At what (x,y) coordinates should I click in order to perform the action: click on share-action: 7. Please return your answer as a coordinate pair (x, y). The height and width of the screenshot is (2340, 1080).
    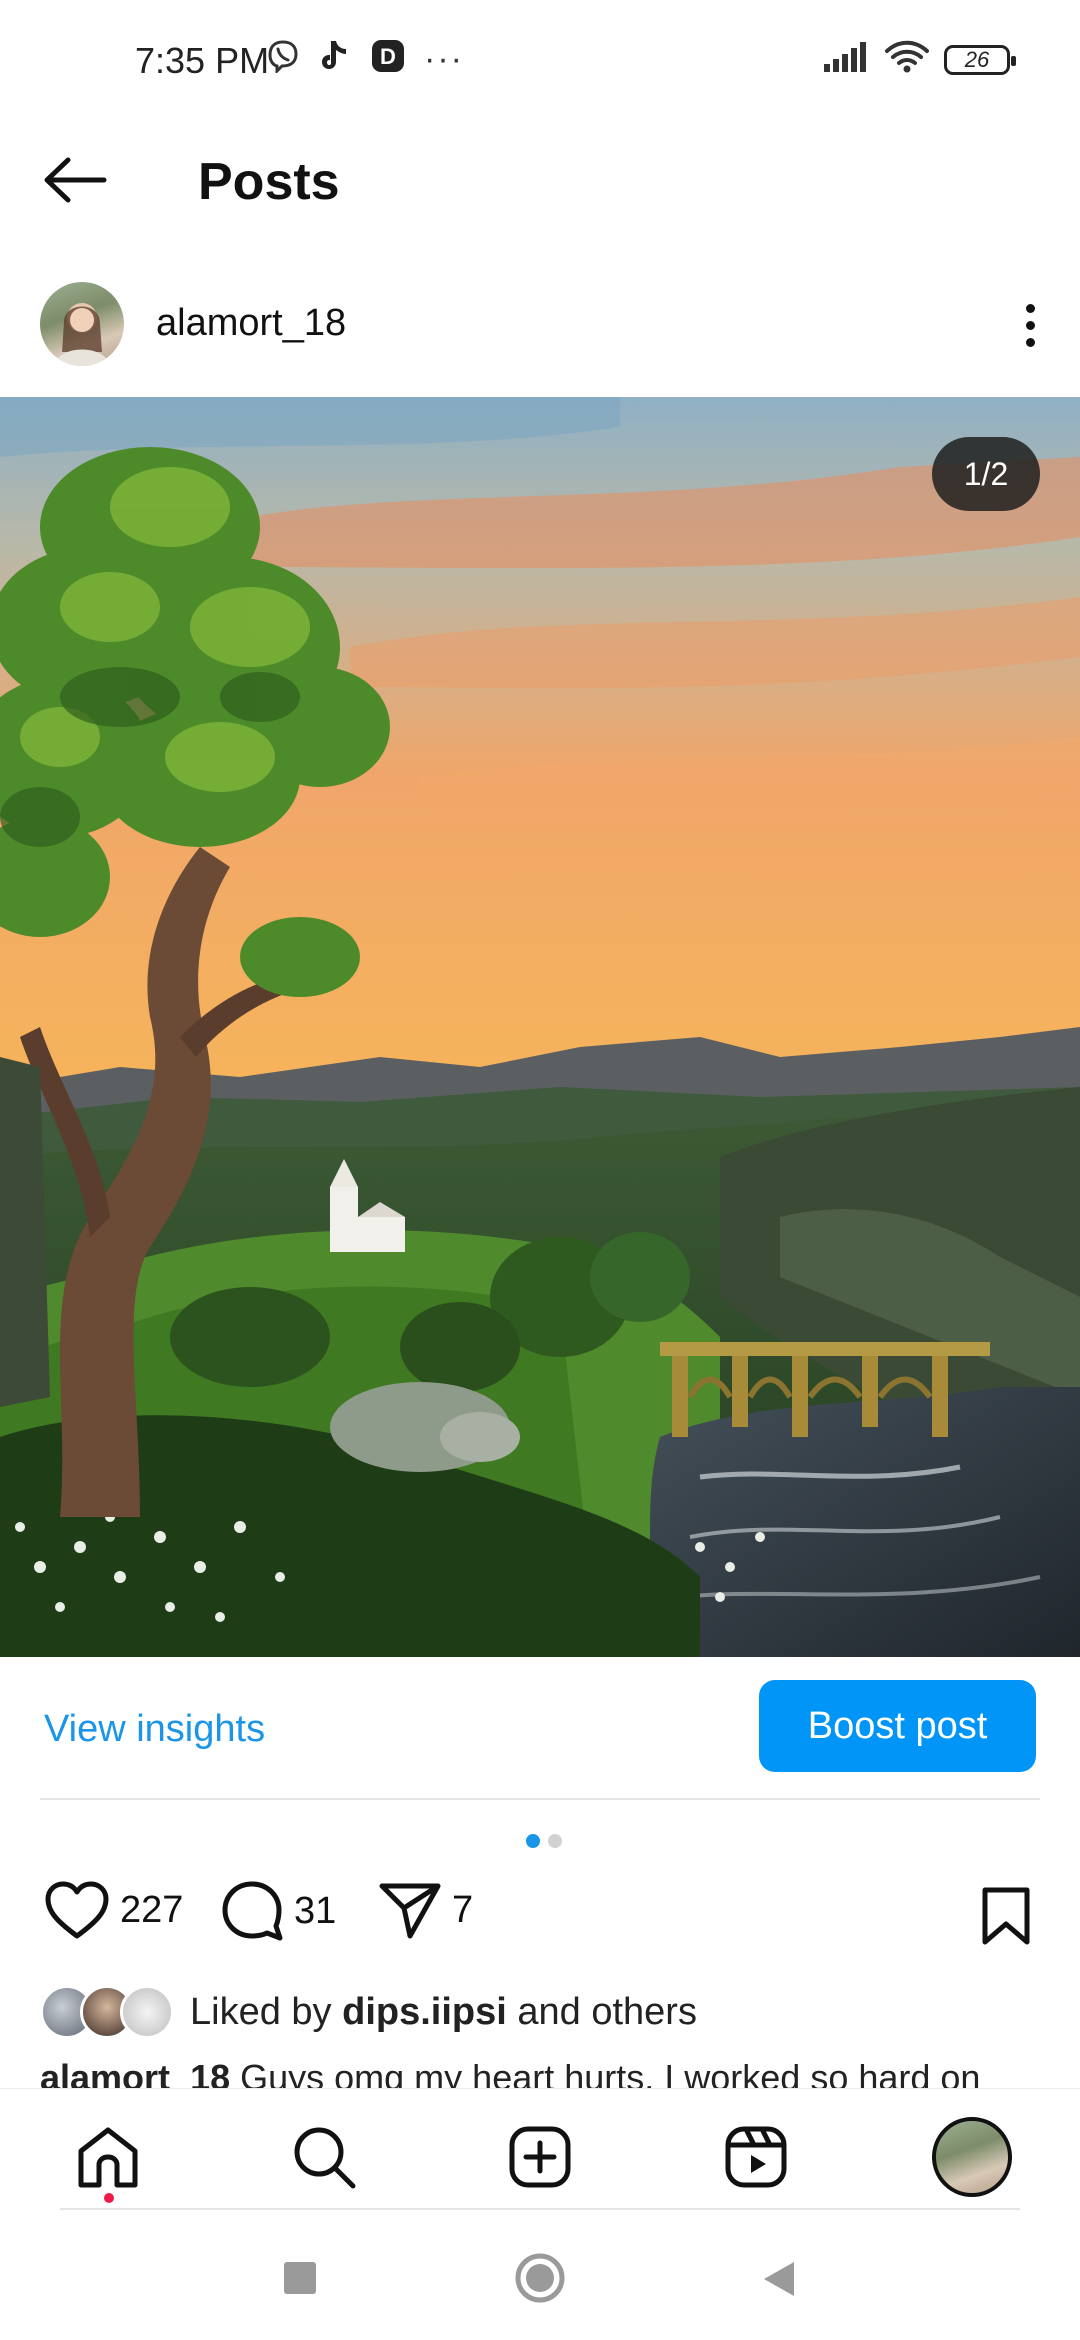
    Looking at the image, I should click on (425, 1910).